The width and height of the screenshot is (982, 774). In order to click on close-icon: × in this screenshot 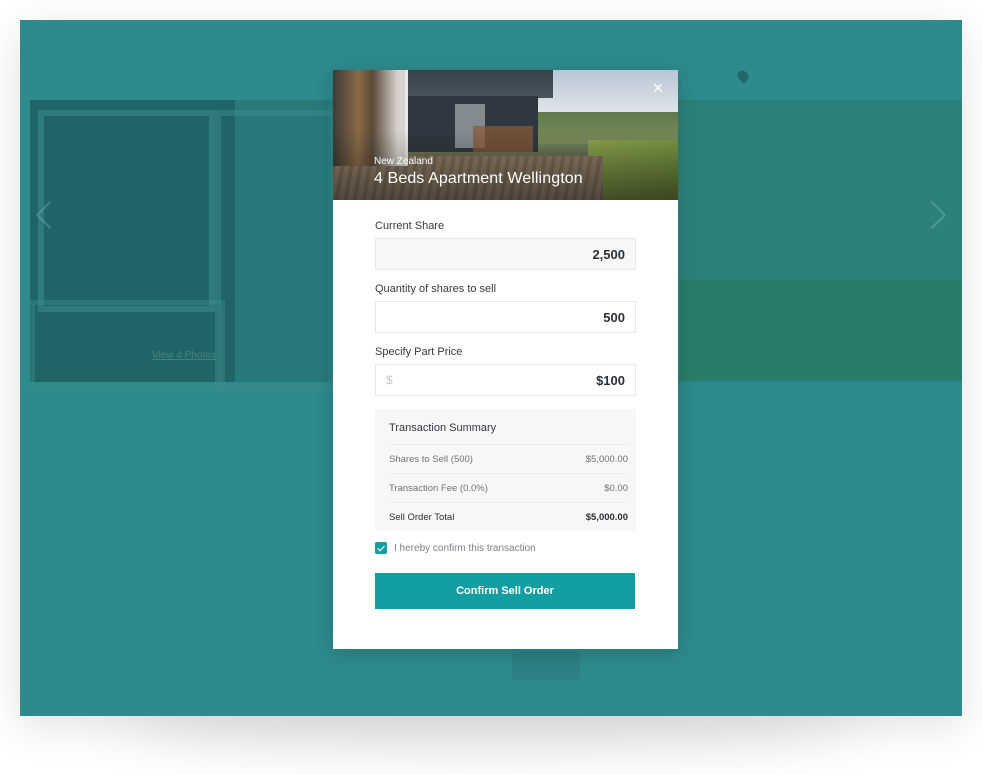, I will do `click(658, 88)`.